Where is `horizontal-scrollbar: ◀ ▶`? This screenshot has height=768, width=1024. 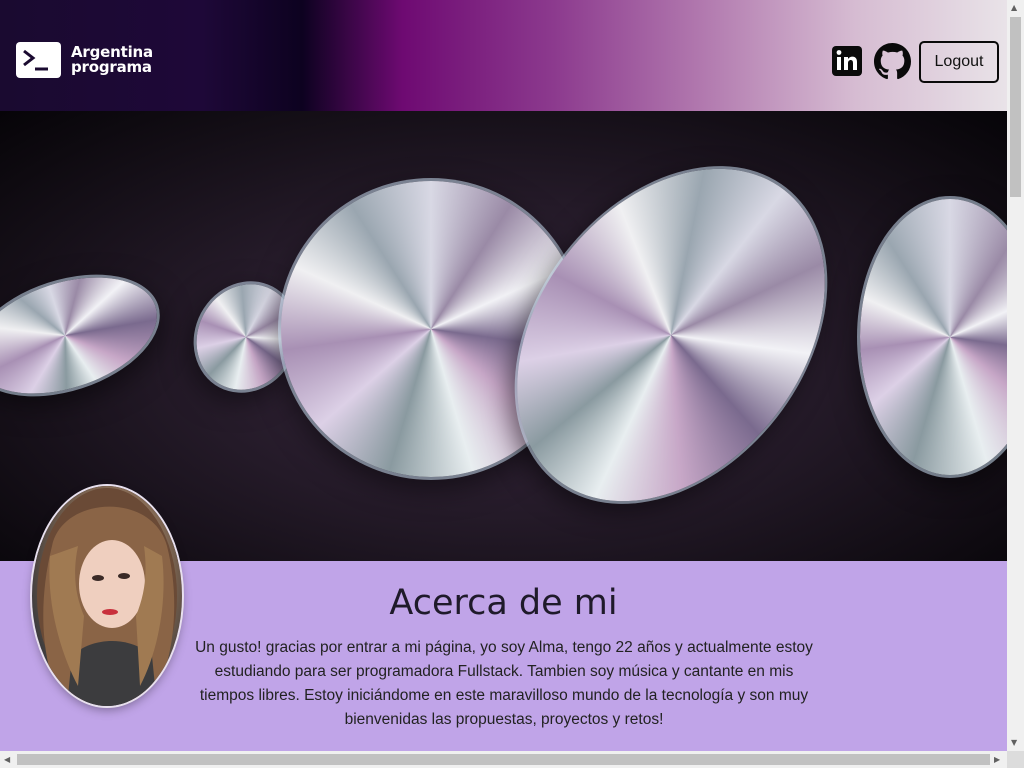
horizontal-scrollbar: ◀ ▶ is located at coordinates (503, 759).